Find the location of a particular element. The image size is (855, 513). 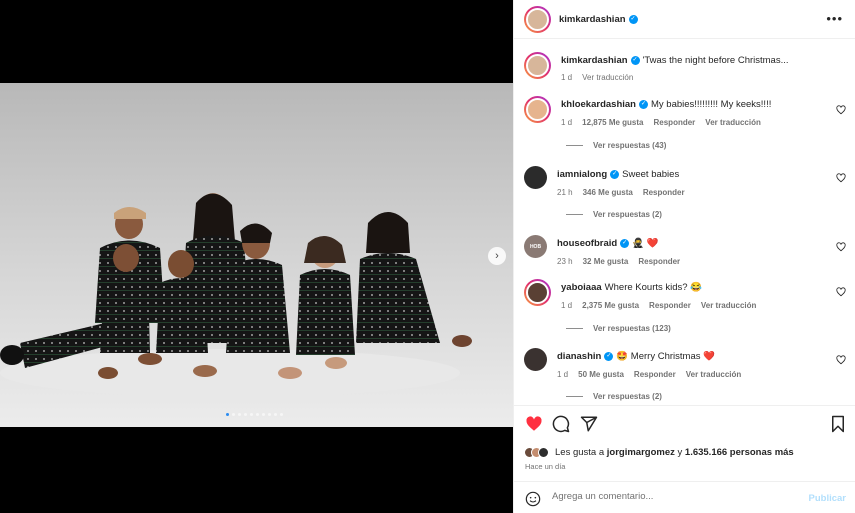

emoji-icon is located at coordinates (533, 499).